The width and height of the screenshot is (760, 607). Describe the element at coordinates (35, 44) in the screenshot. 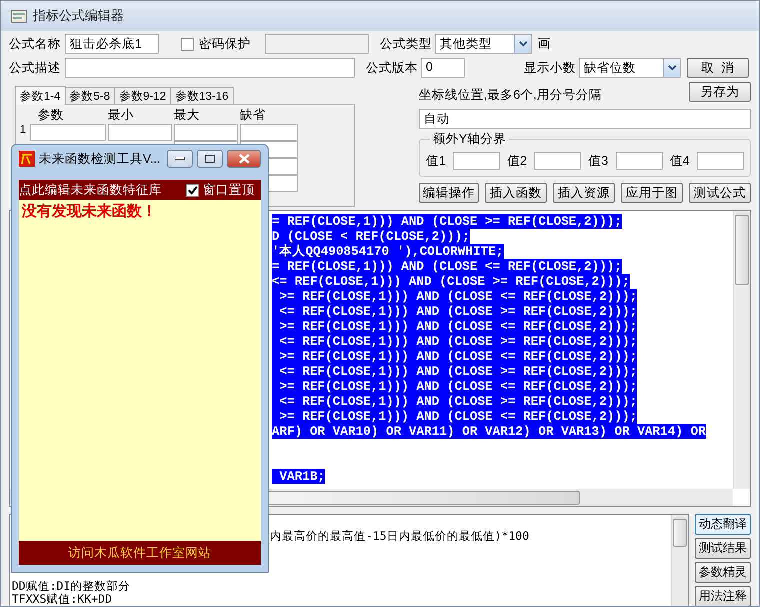

I see `name-label: 公式名称` at that location.